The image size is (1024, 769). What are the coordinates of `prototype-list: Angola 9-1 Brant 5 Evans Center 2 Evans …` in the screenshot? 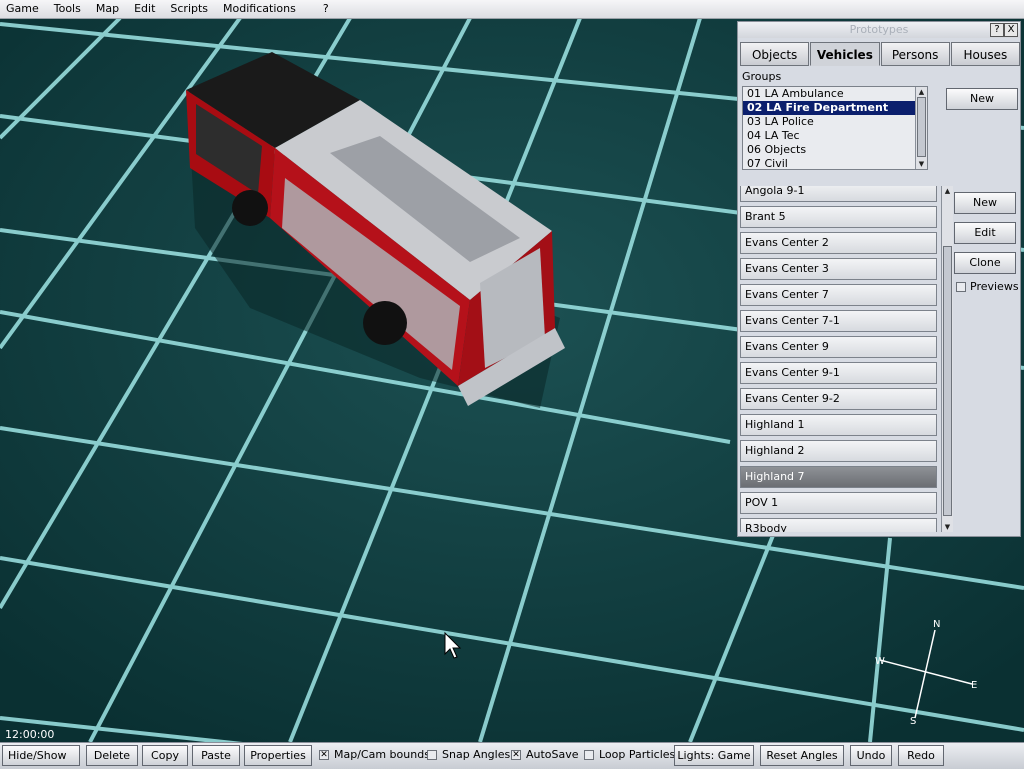 It's located at (840, 359).